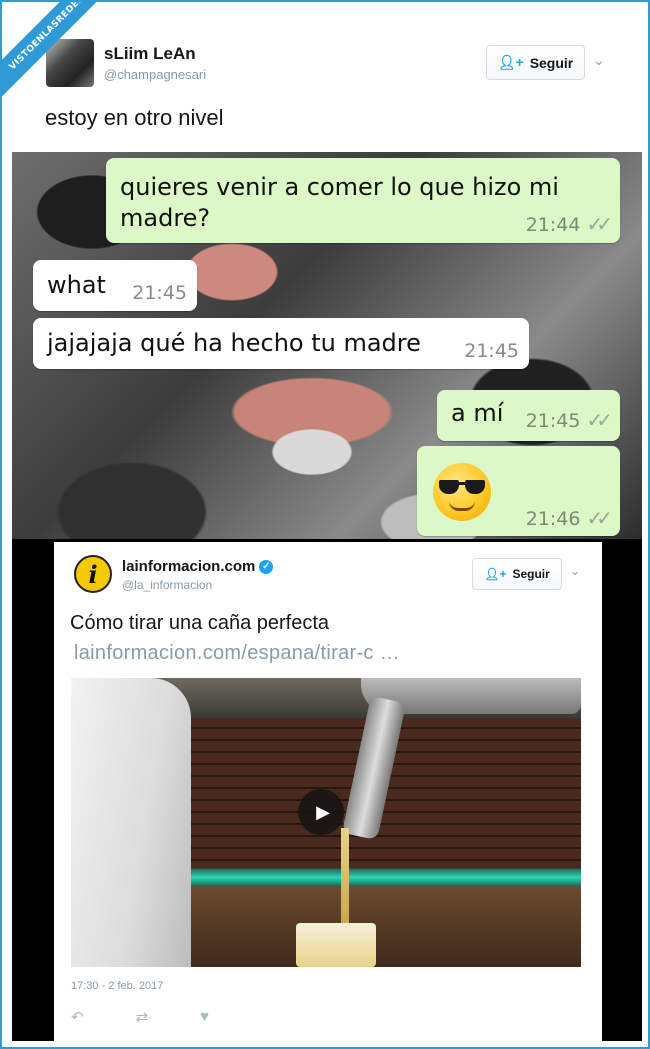 This screenshot has height=1049, width=650. What do you see at coordinates (155, 74) in the screenshot?
I see `user-handle: @champagnesari` at bounding box center [155, 74].